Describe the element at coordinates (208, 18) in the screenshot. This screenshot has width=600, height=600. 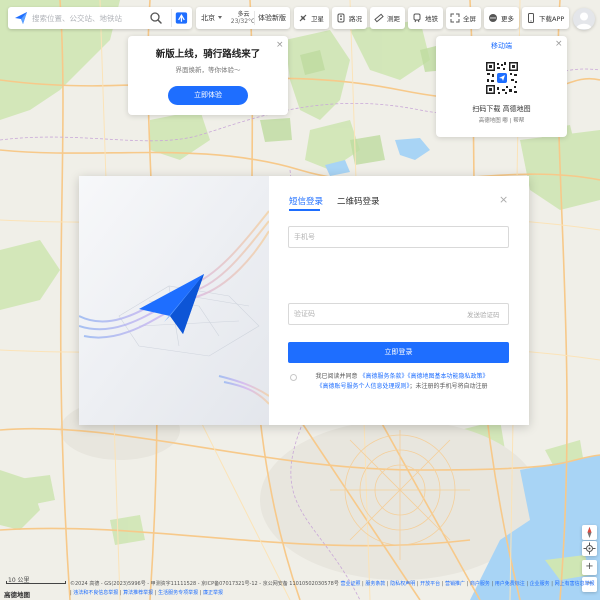
I see `city-selector: 北京` at that location.